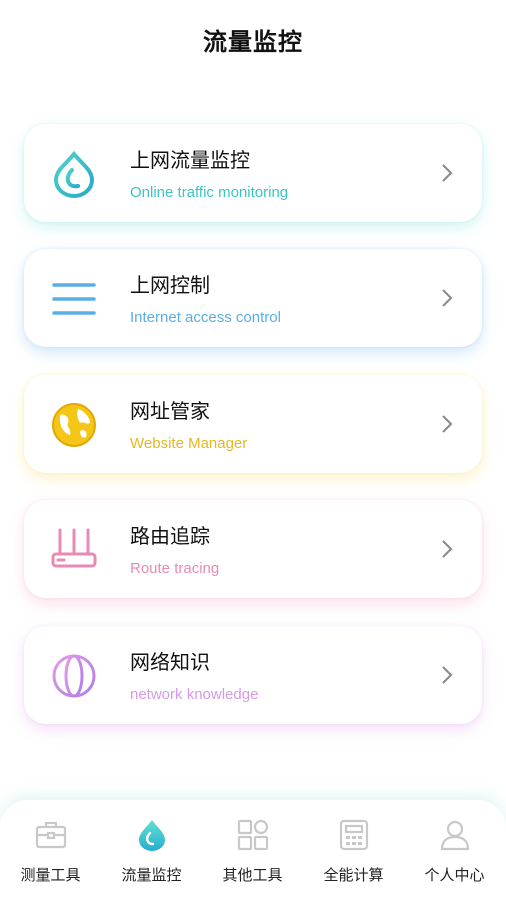 This screenshot has height=900, width=506. What do you see at coordinates (253, 173) in the screenshot?
I see `menu-item-traffic-monitoring: 上网流量监控 Online traffic monitoring` at bounding box center [253, 173].